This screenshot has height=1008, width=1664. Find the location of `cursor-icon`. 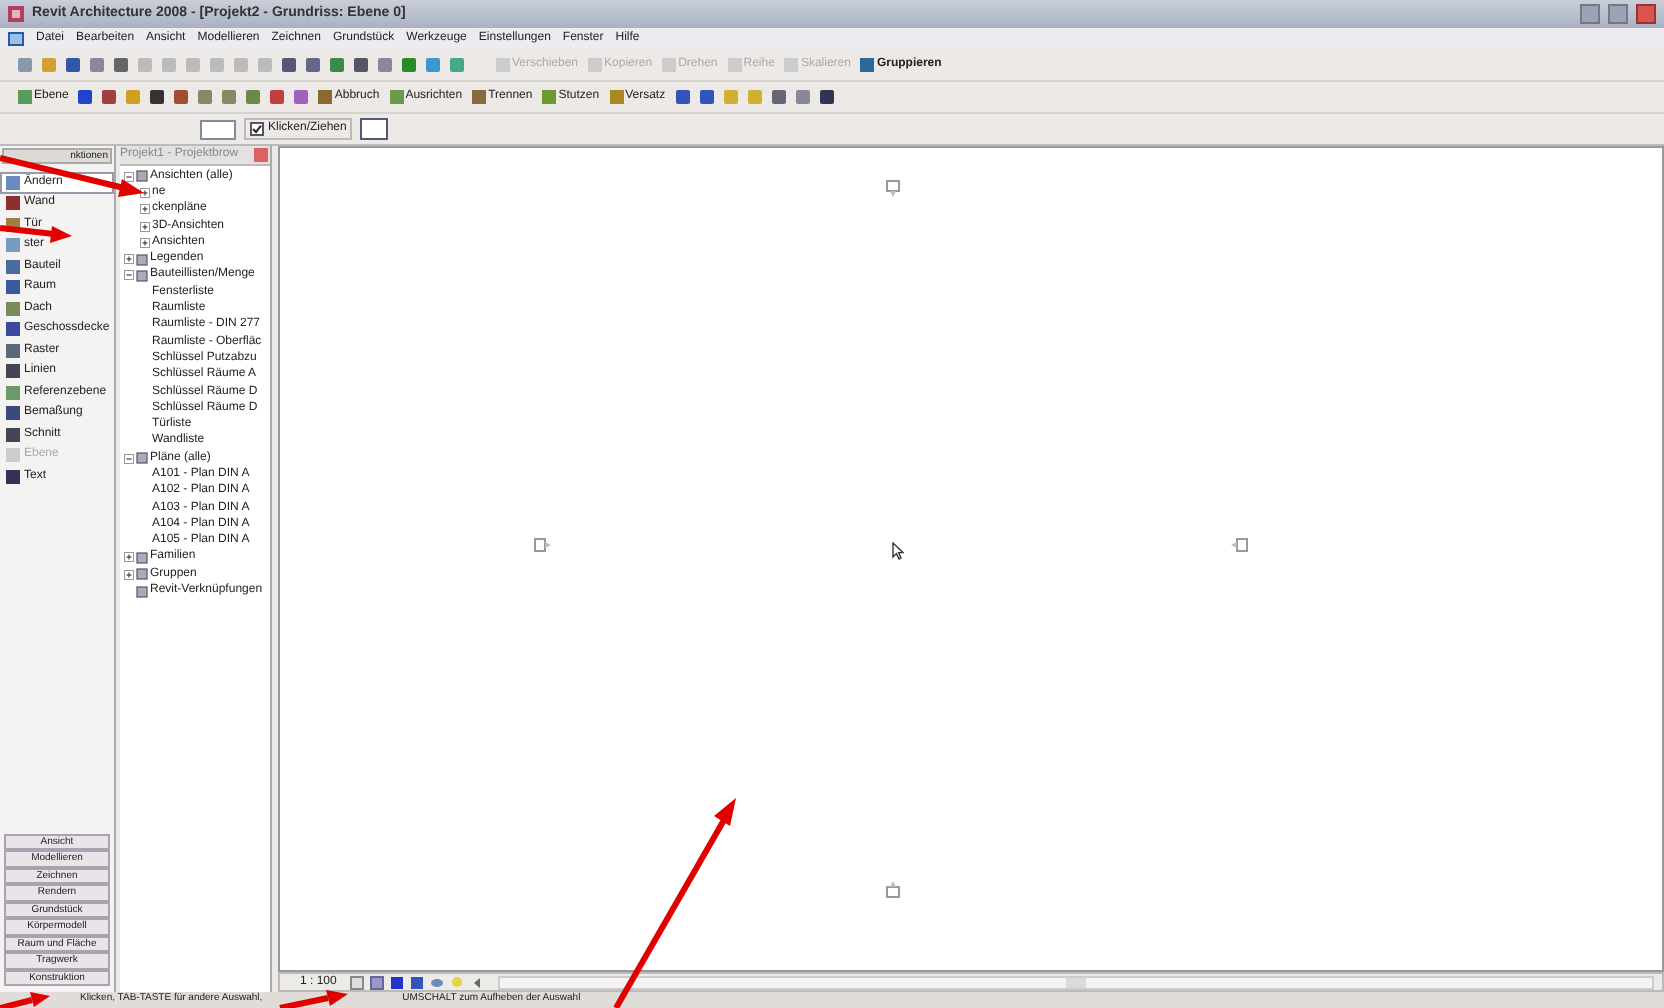

cursor-icon is located at coordinates (898, 551).